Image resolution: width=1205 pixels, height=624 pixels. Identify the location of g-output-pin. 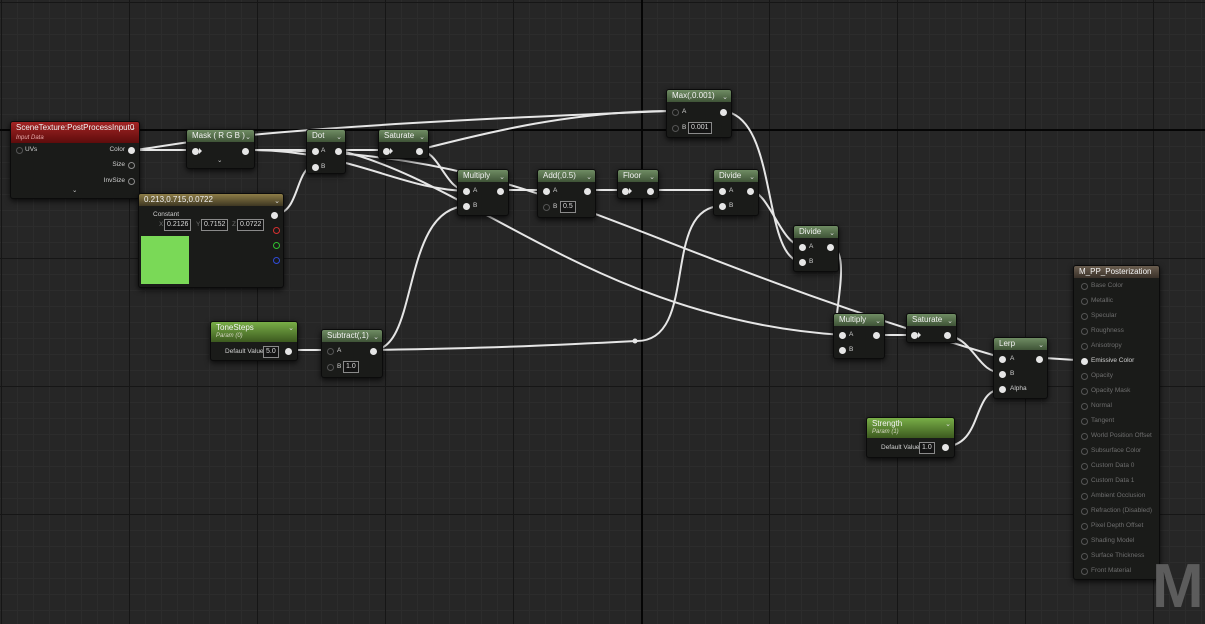
(276, 245).